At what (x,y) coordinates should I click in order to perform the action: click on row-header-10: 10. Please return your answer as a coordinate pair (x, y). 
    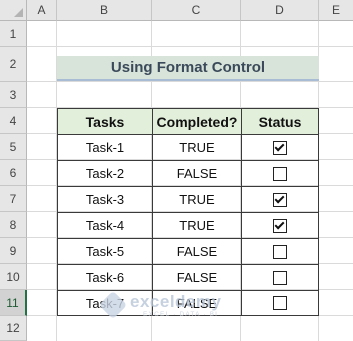
    Looking at the image, I should click on (13, 277).